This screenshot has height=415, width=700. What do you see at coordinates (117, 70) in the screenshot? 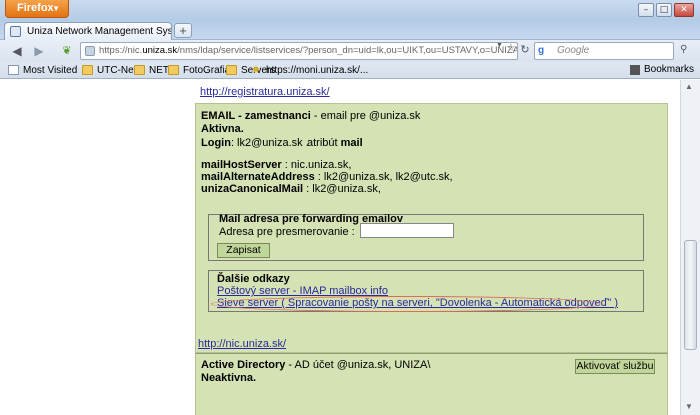
I see `bookmark-label: UTC-Net` at bounding box center [117, 70].